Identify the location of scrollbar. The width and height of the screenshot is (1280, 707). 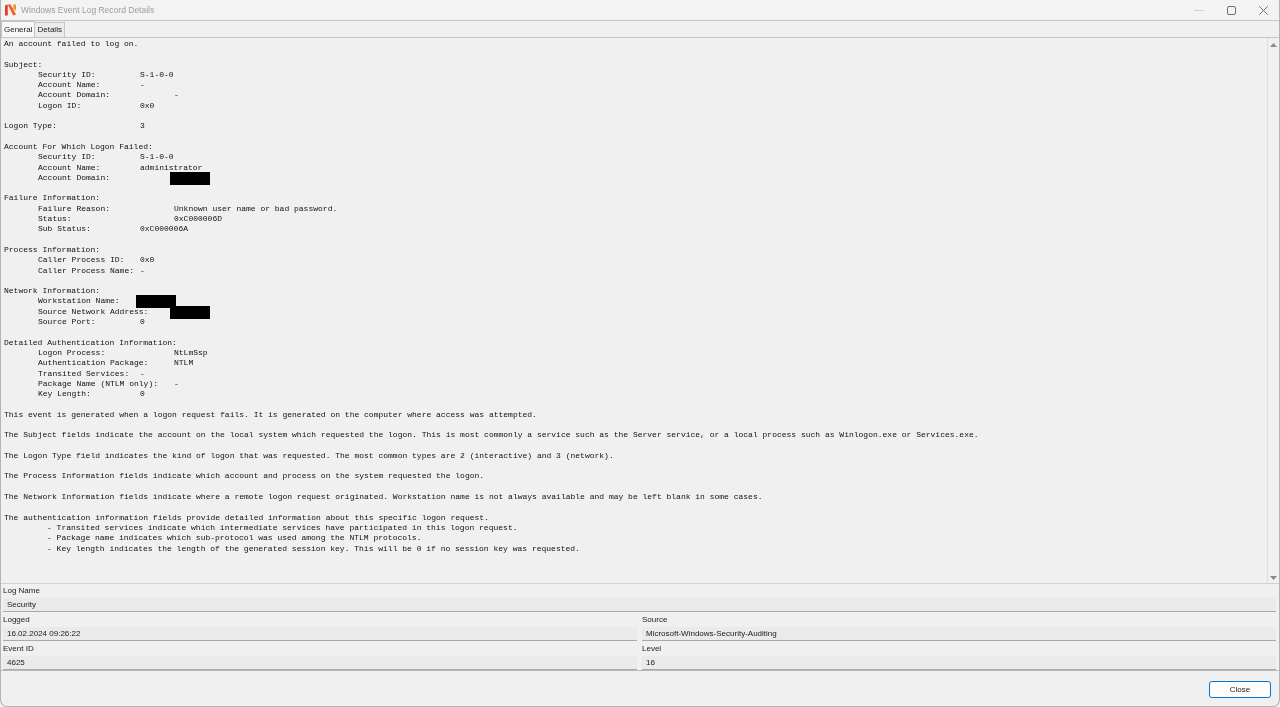
(1273, 310).